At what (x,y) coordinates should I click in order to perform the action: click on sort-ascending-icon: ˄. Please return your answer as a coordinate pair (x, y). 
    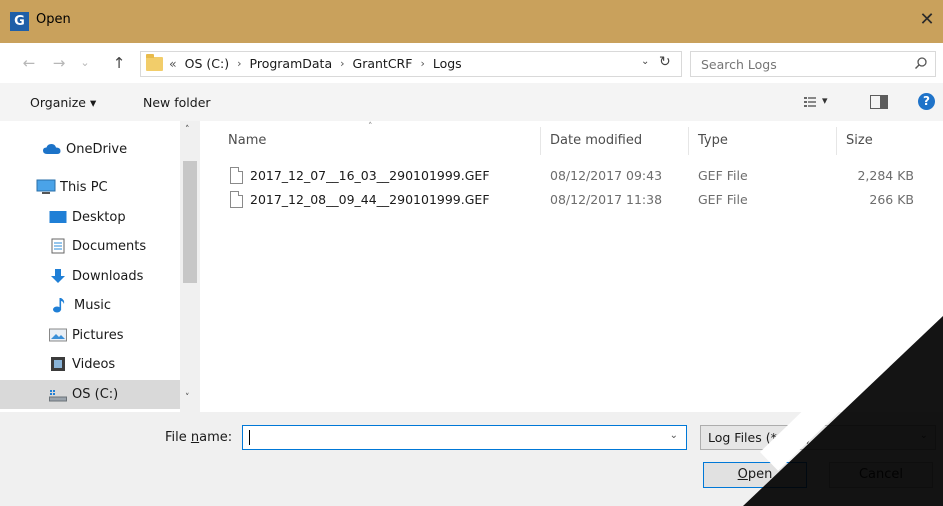
    Looking at the image, I should click on (370, 127).